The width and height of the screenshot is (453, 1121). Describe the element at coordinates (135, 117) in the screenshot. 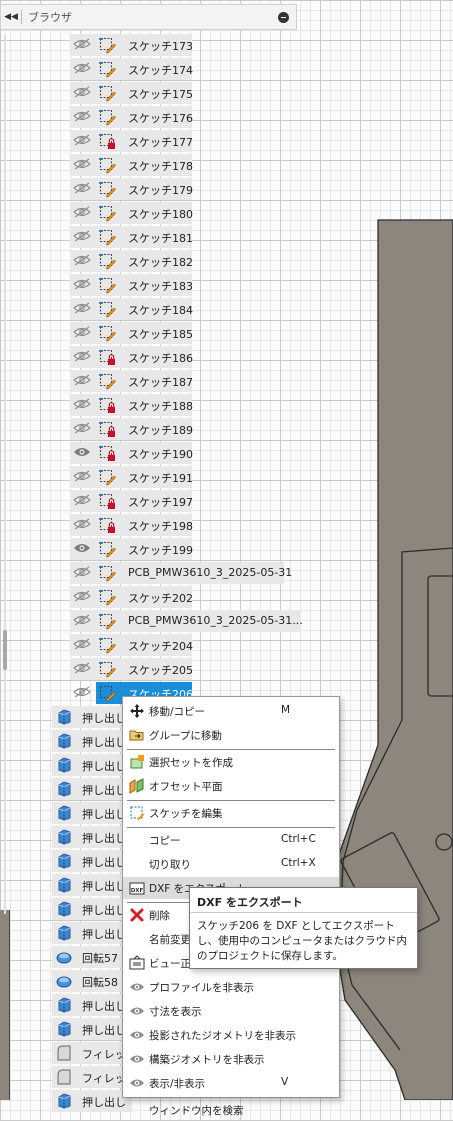

I see `tree-row: スケッチ176` at that location.